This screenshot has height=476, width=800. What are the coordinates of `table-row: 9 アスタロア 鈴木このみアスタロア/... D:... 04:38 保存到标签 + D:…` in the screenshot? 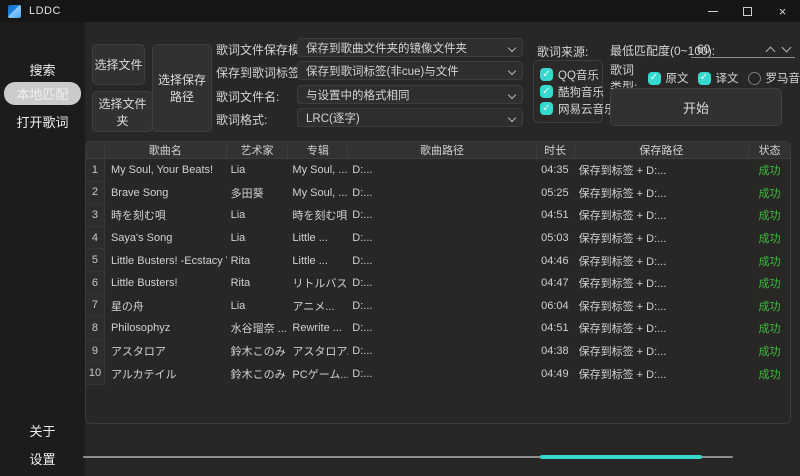 It's located at (438, 351).